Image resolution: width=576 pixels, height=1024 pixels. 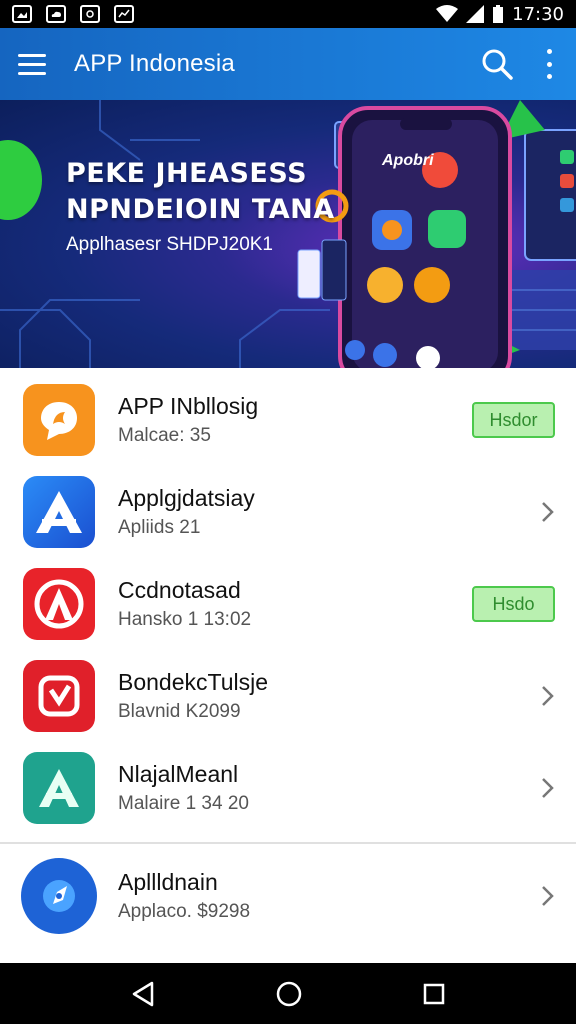 What do you see at coordinates (178, 774) in the screenshot?
I see `app-name: NlajalMeanl` at bounding box center [178, 774].